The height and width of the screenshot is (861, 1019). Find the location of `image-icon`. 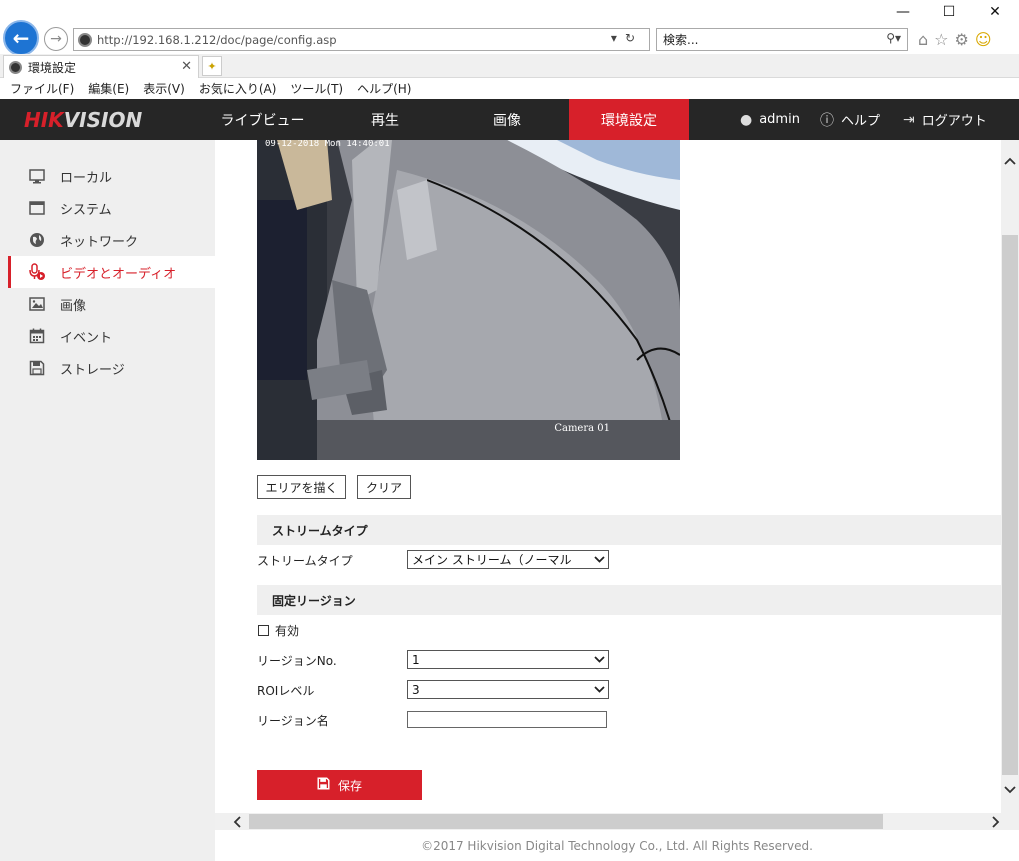

image-icon is located at coordinates (37, 304).